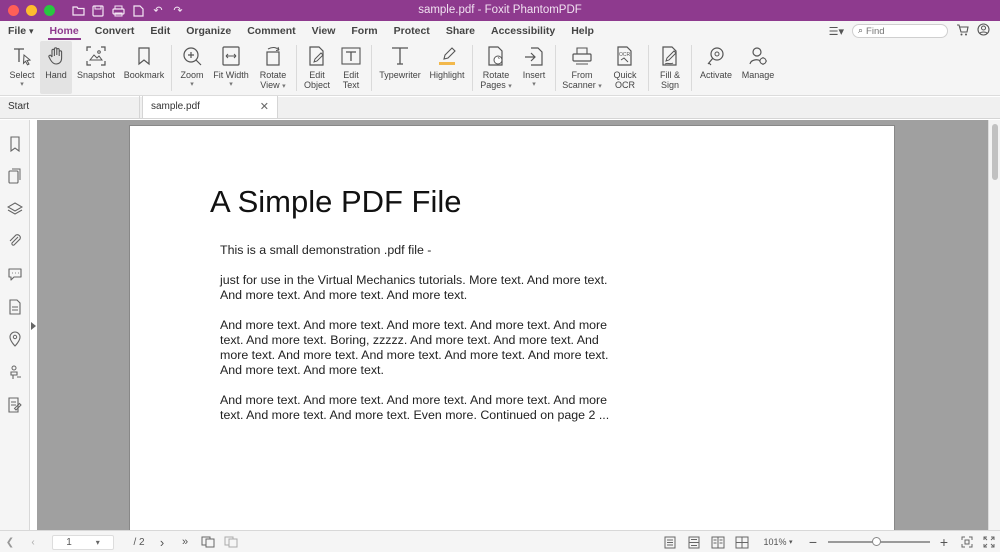 The image size is (1000, 552). What do you see at coordinates (160, 31) in the screenshot?
I see `menu-edit: Edit` at bounding box center [160, 31].